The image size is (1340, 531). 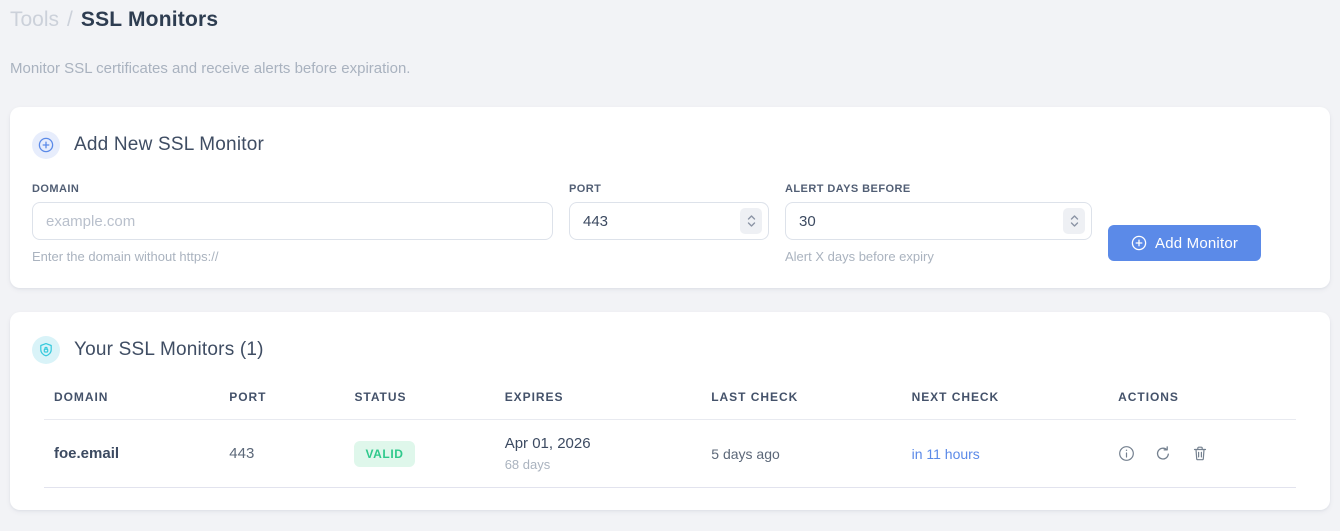 I want to click on alert-days-input, so click(x=938, y=221).